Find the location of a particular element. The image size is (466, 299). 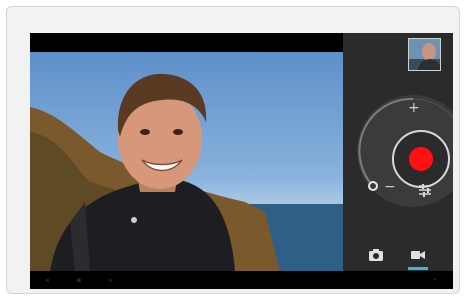

thumbnail-image is located at coordinates (424, 54).